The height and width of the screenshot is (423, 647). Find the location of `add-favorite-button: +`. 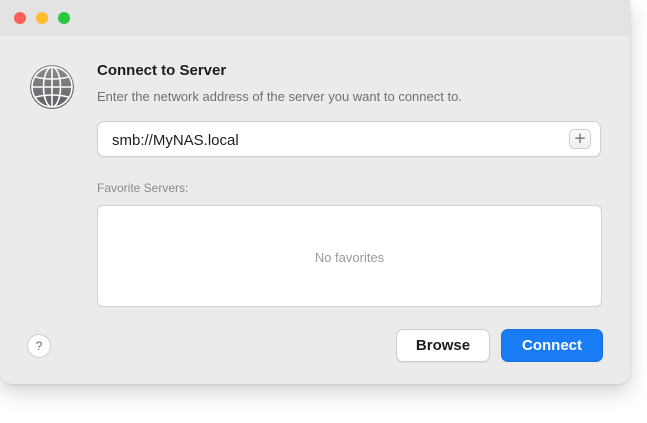

add-favorite-button: + is located at coordinates (580, 139).